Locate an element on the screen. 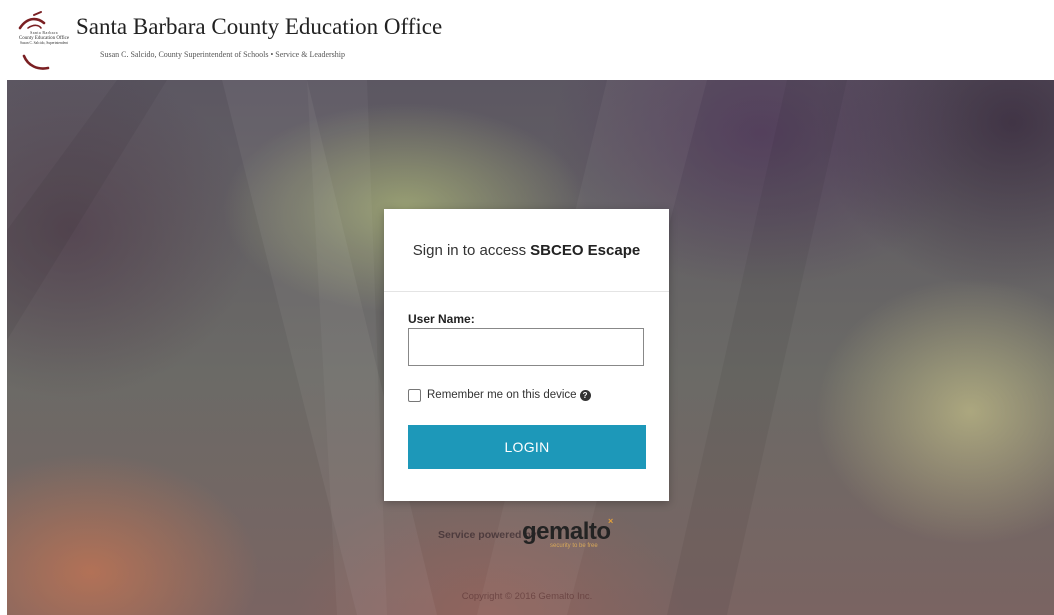  remember-me-label: Remember me on this device is located at coordinates (502, 395).